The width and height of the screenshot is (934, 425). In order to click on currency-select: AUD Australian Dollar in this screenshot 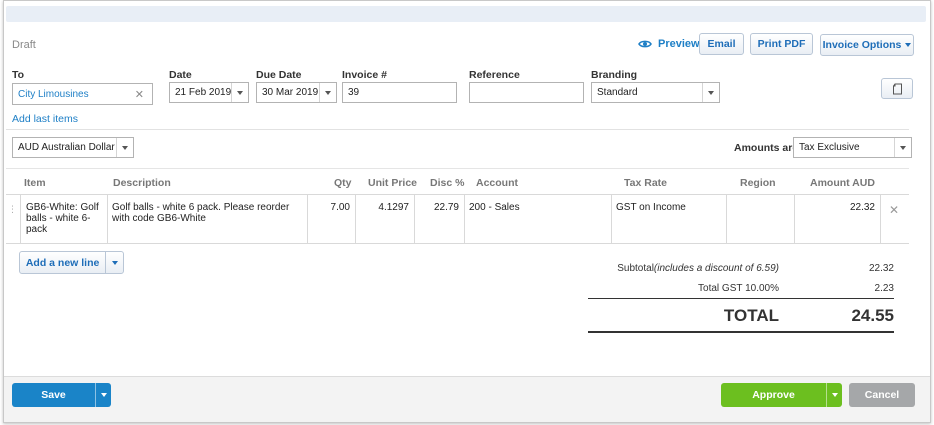, I will do `click(73, 147)`.